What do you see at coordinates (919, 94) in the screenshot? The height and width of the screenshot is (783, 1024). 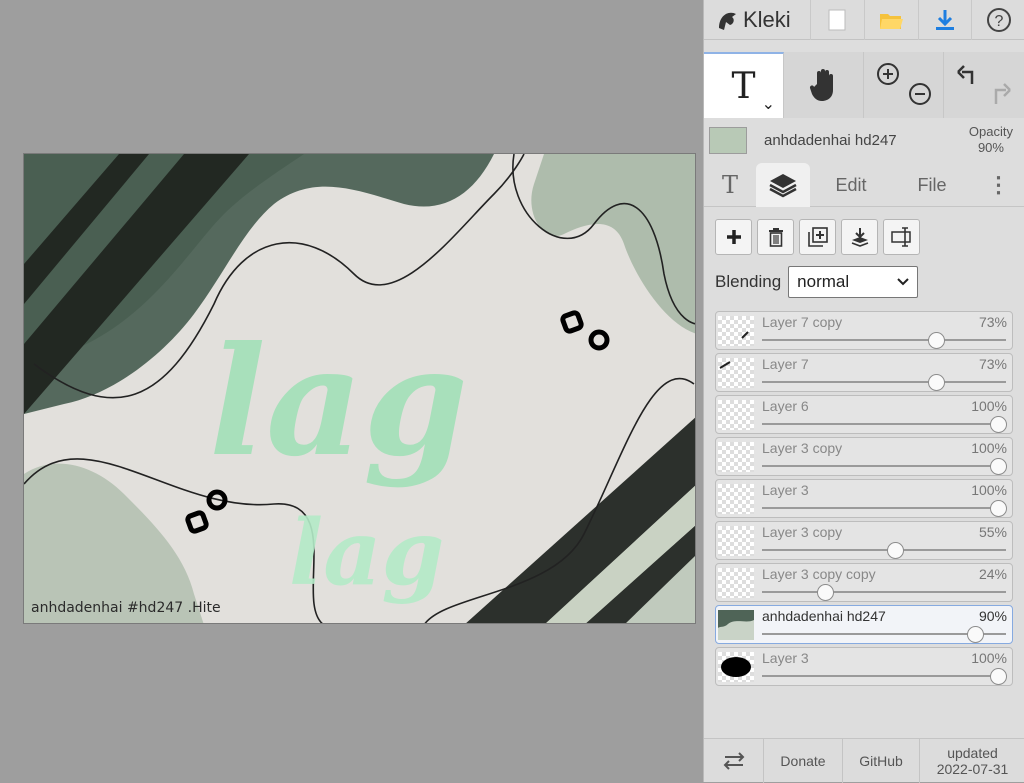 I see `zoom-out-icon` at bounding box center [919, 94].